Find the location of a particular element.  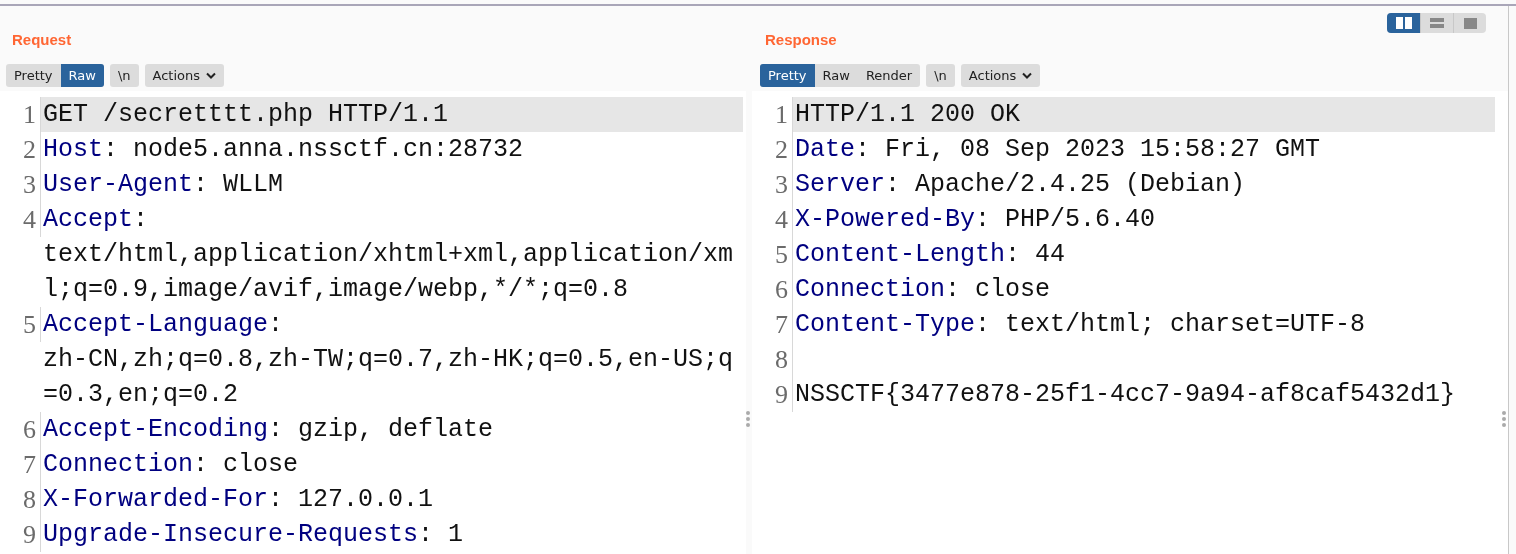

code-line: NSSCTF{3477e878-25f1-4cc7-9a94-af8caf5432d1} is located at coordinates (1125, 395).